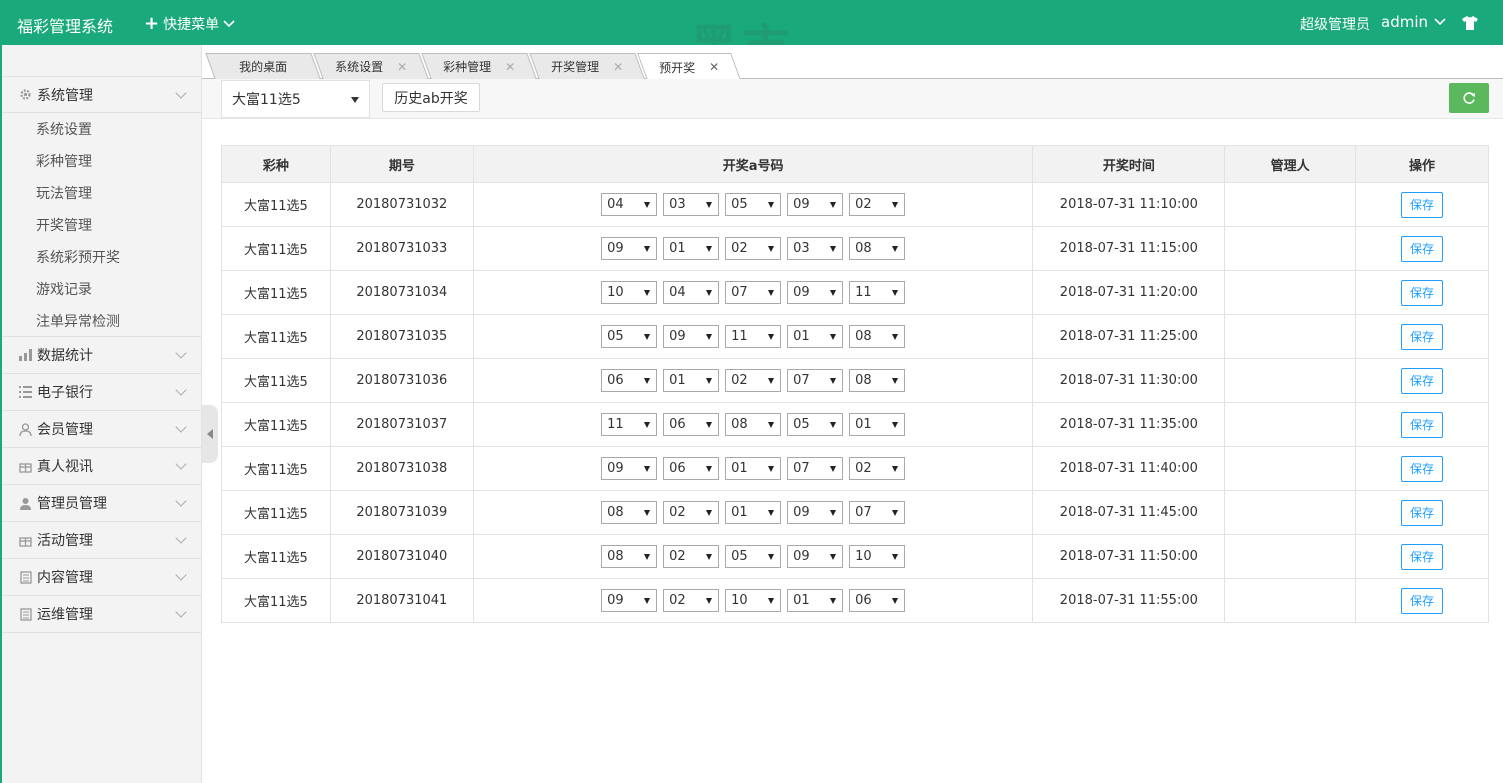 Image resolution: width=1503 pixels, height=783 pixels. What do you see at coordinates (101, 257) in the screenshot?
I see `sidebar-item-pre-draw: 系统彩预开奖` at bounding box center [101, 257].